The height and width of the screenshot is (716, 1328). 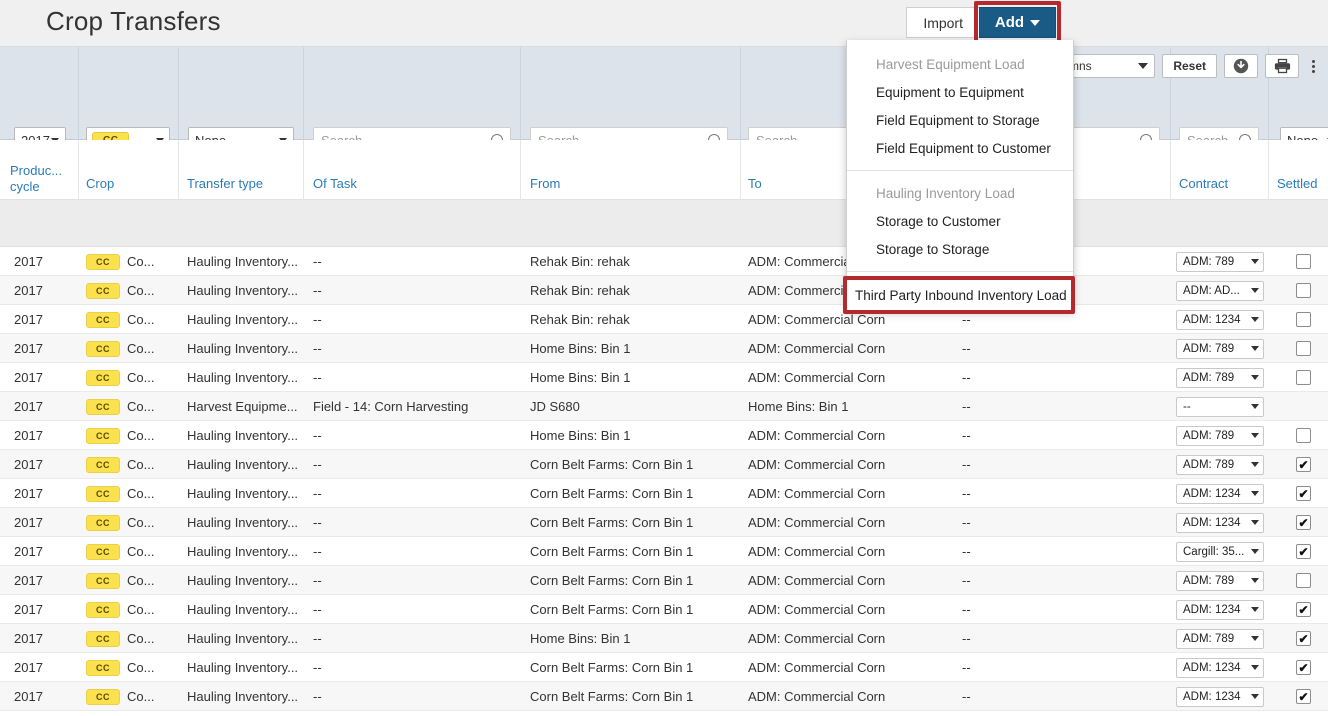 What do you see at coordinates (1313, 66) in the screenshot?
I see `more-options-button` at bounding box center [1313, 66].